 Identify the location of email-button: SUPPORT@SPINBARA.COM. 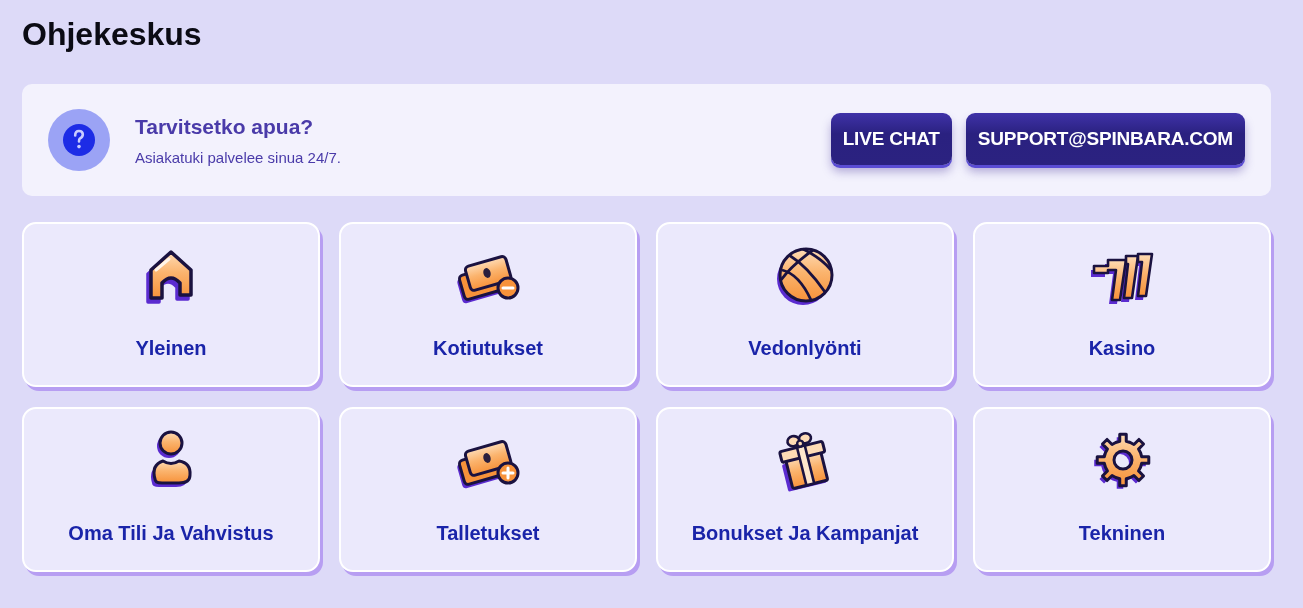
(1105, 139).